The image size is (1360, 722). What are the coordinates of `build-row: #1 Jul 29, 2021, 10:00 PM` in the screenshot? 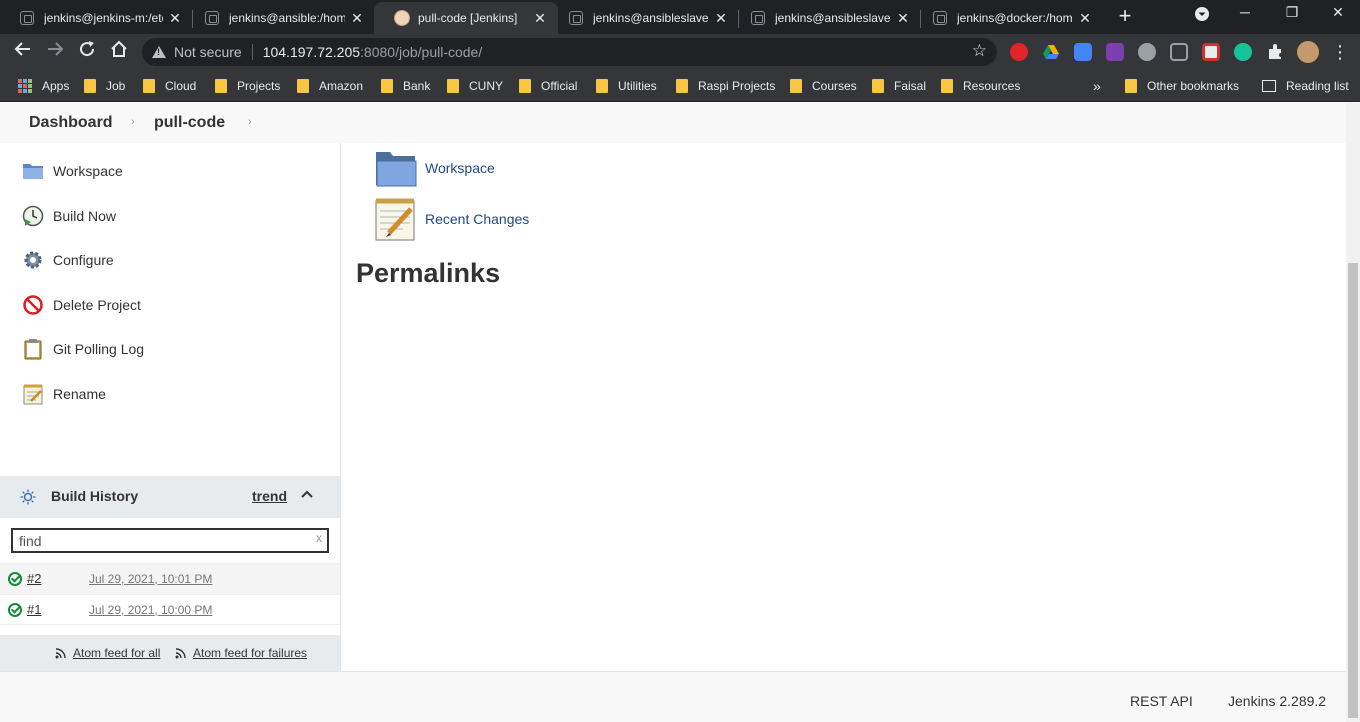 It's located at (170, 609).